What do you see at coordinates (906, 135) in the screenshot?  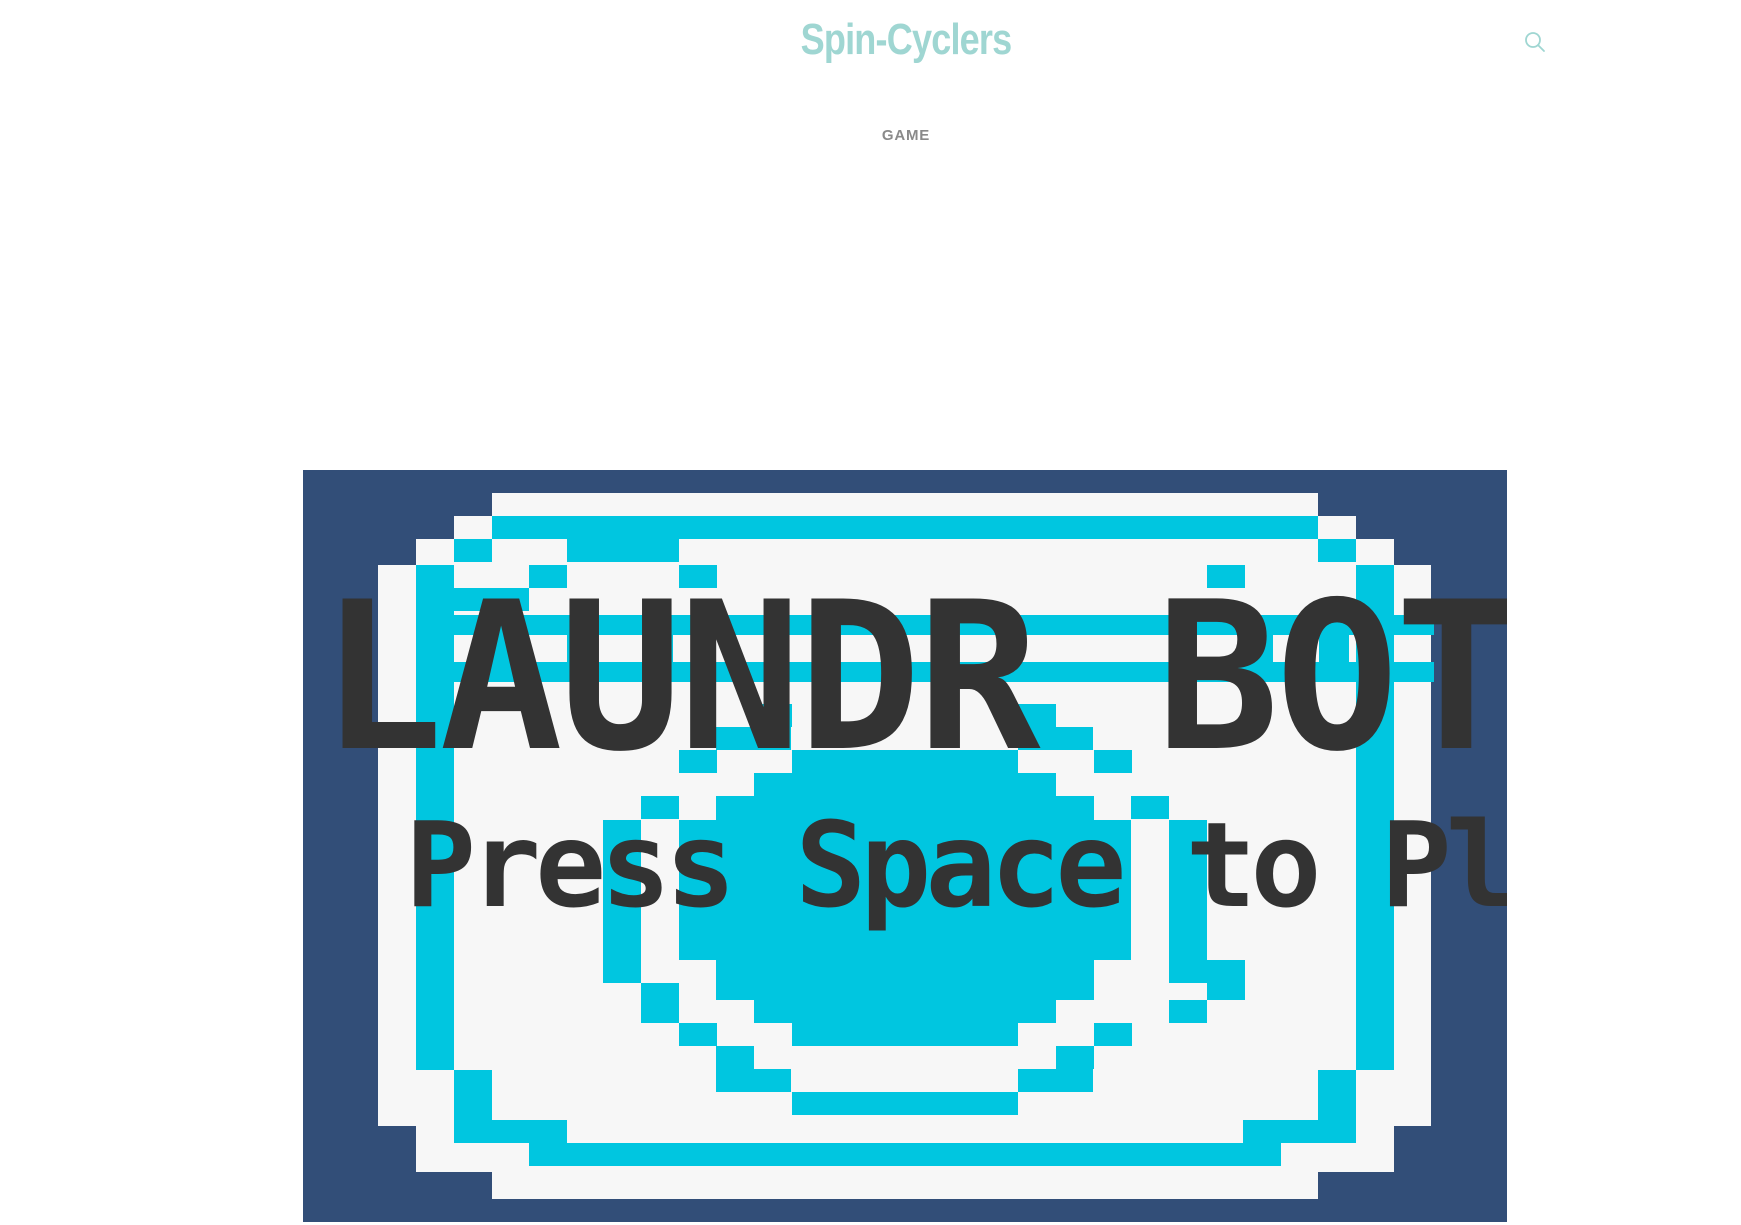 I see `nav-item-game: GAME` at bounding box center [906, 135].